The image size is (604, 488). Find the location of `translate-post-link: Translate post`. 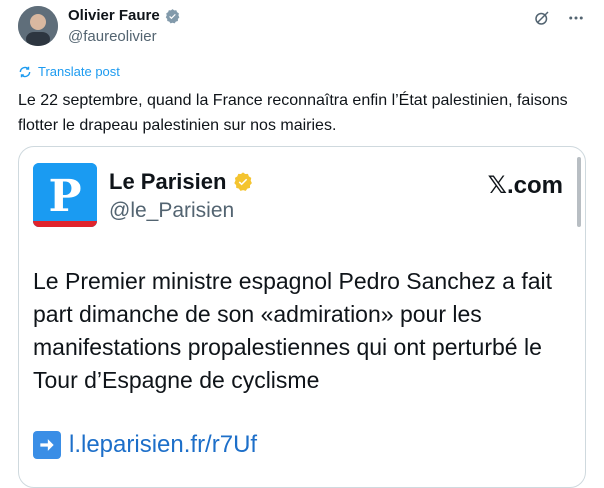

translate-post-link: Translate post is located at coordinates (69, 71).